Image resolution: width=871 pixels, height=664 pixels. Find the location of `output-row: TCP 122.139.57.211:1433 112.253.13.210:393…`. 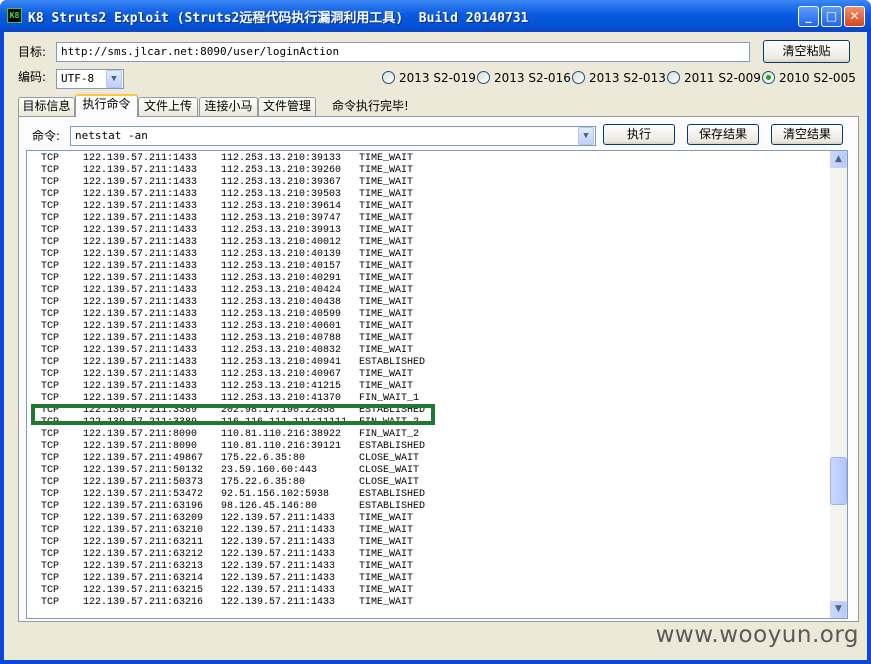

output-row: TCP 122.139.57.211:1433 112.253.13.210:393… is located at coordinates (233, 183).